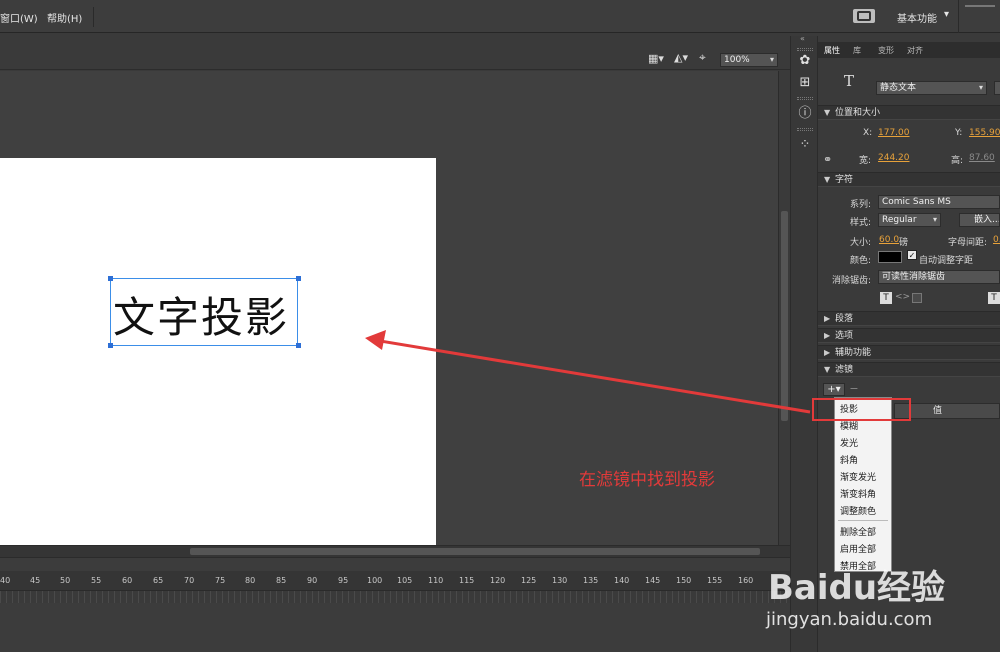 Image resolution: width=1000 pixels, height=652 pixels. I want to click on highlight-box, so click(861, 409).